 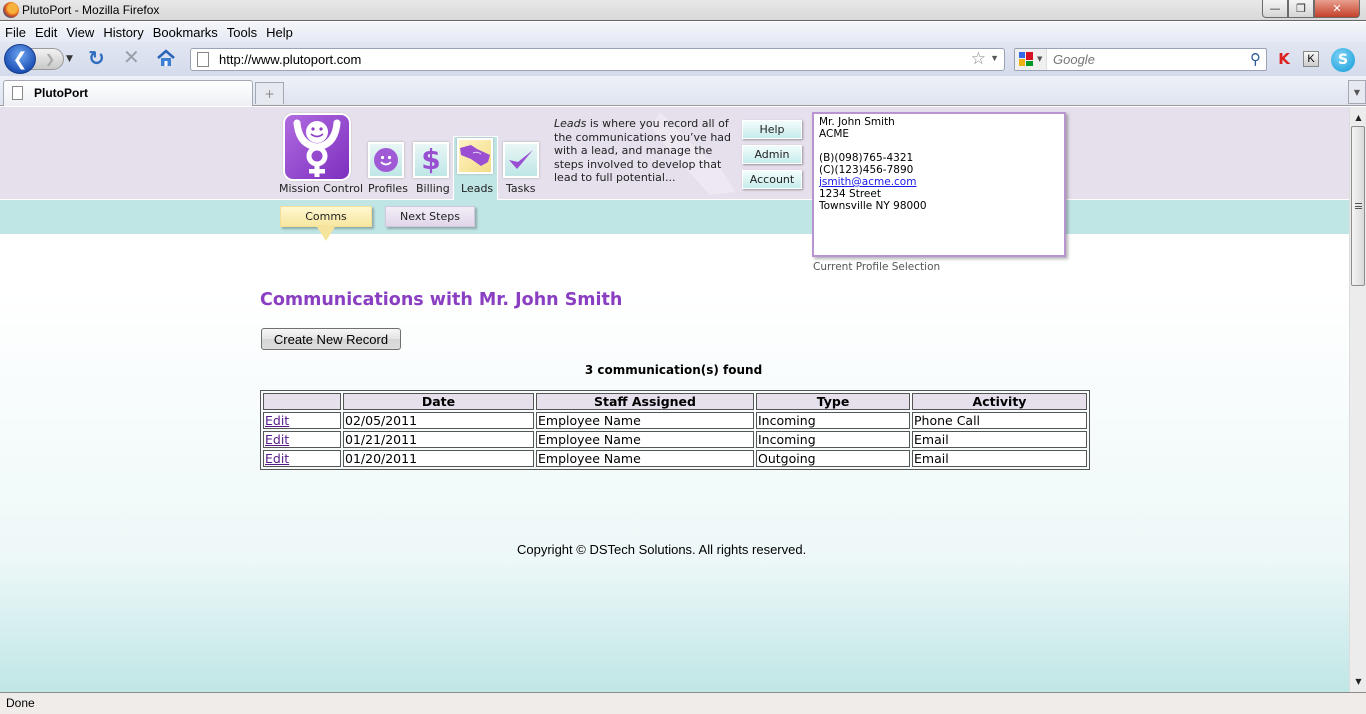 What do you see at coordinates (388, 188) in the screenshot?
I see `nav-profiles-label: Profiles` at bounding box center [388, 188].